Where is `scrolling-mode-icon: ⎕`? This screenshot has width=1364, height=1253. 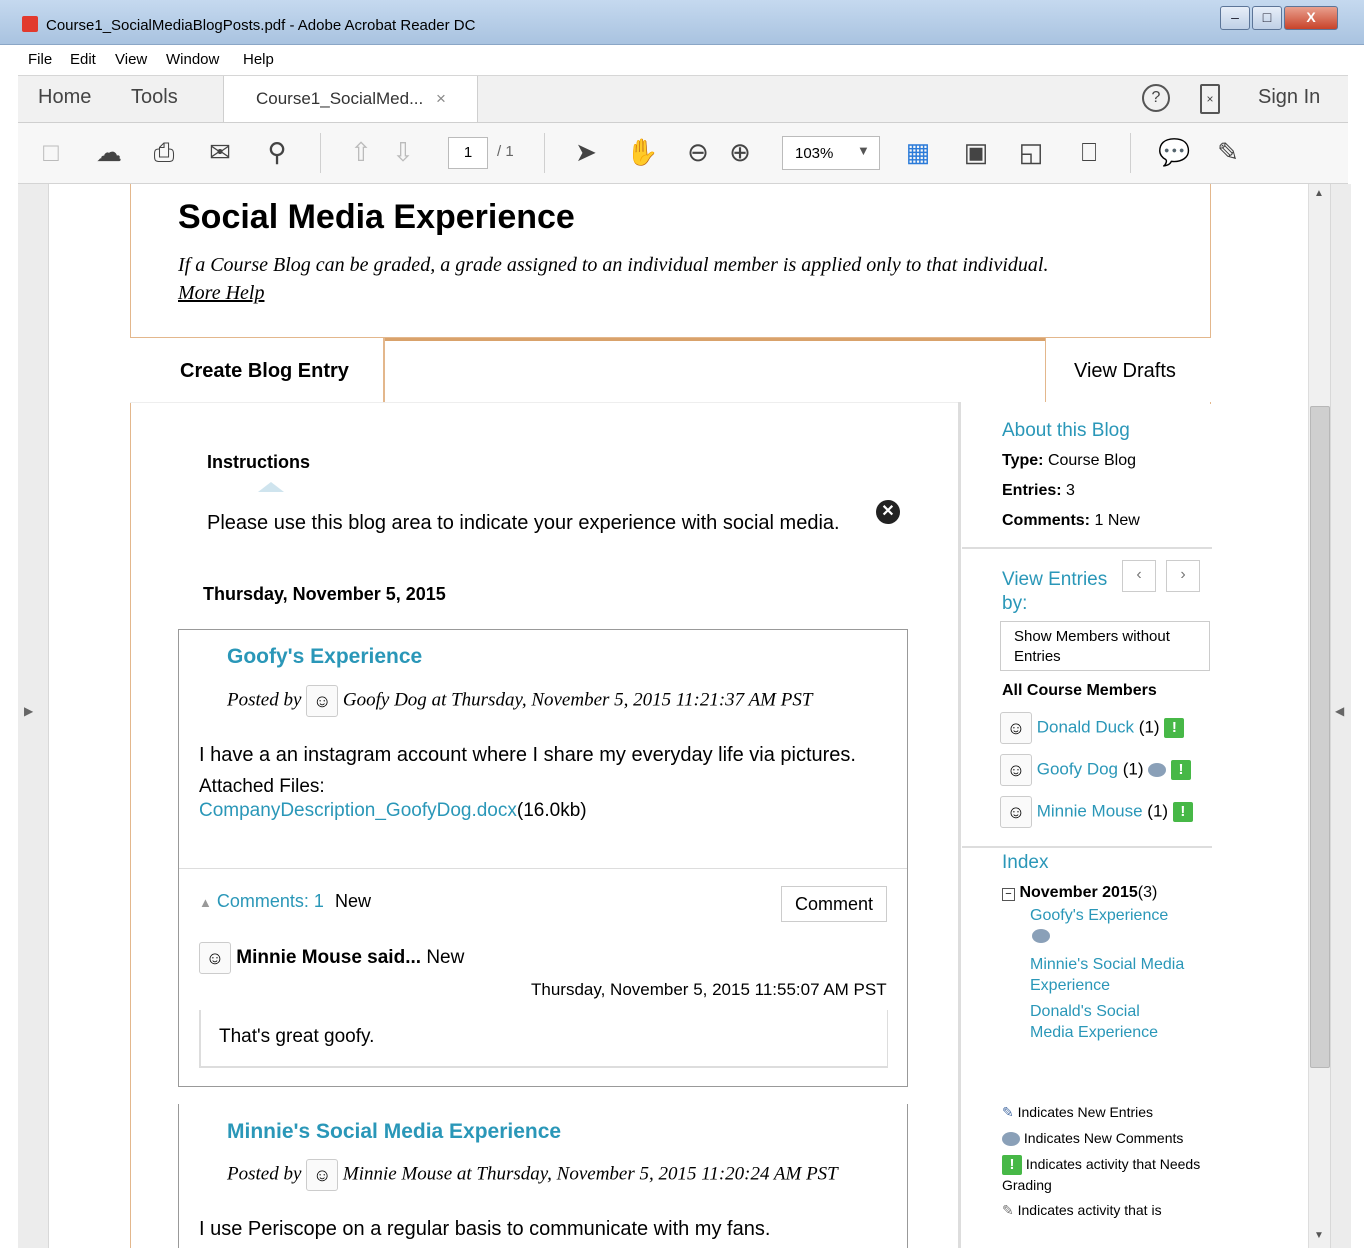
scrolling-mode-icon: ⎕ is located at coordinates (1089, 152).